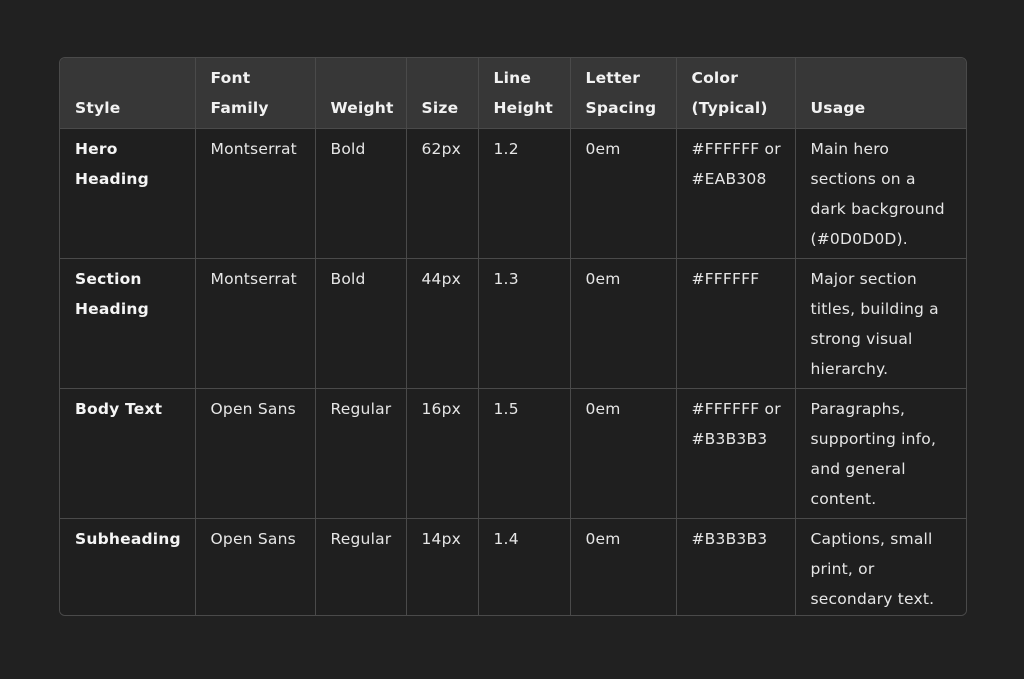 This screenshot has width=1024, height=679. I want to click on column-header-color: Color (Typical), so click(736, 93).